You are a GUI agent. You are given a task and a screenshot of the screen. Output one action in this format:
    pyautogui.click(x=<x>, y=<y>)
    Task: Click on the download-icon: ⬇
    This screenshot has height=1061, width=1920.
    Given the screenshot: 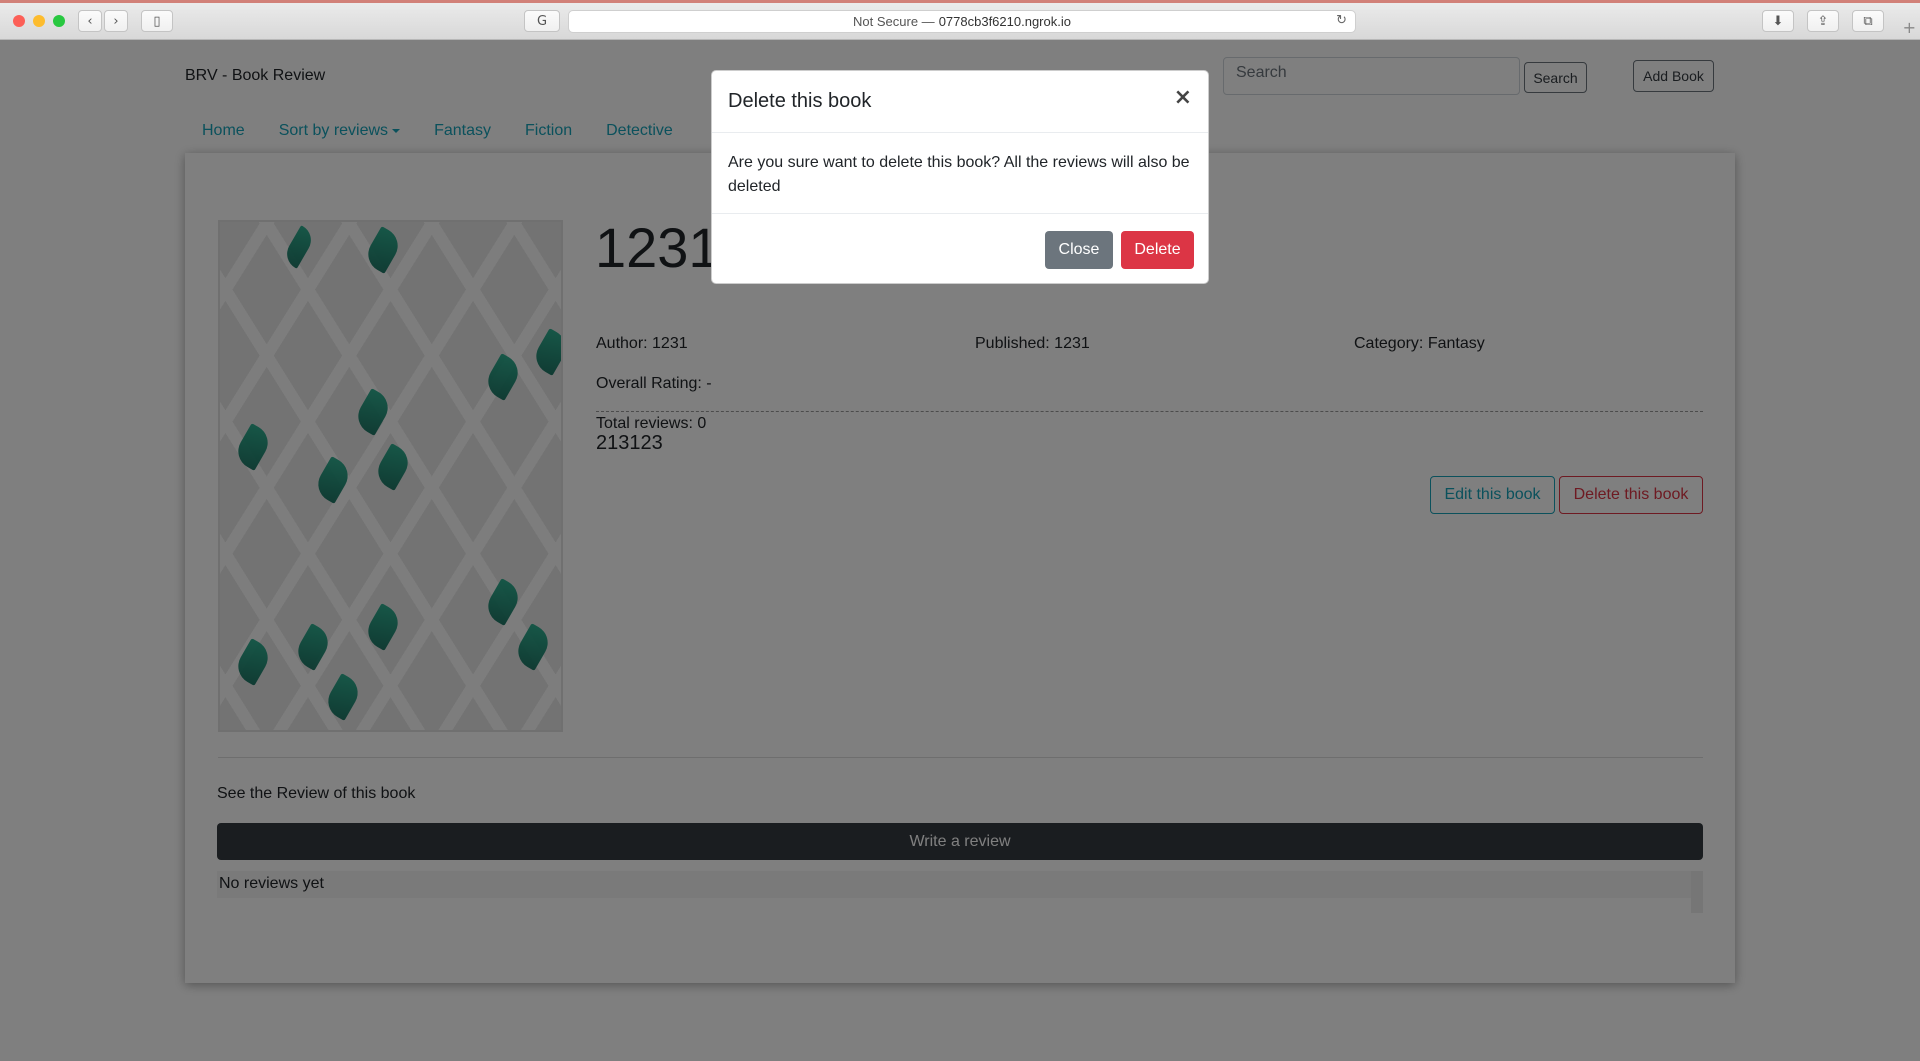 What is the action you would take?
    pyautogui.click(x=1778, y=21)
    